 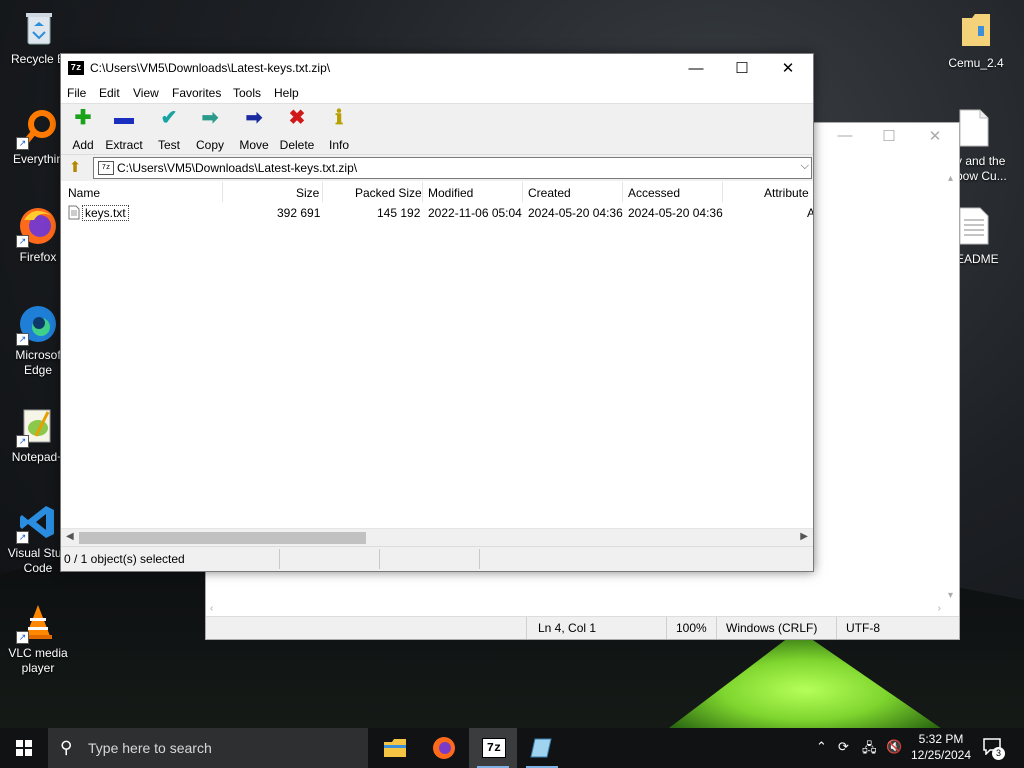 What do you see at coordinates (76, 93) in the screenshot?
I see `menu-file: File` at bounding box center [76, 93].